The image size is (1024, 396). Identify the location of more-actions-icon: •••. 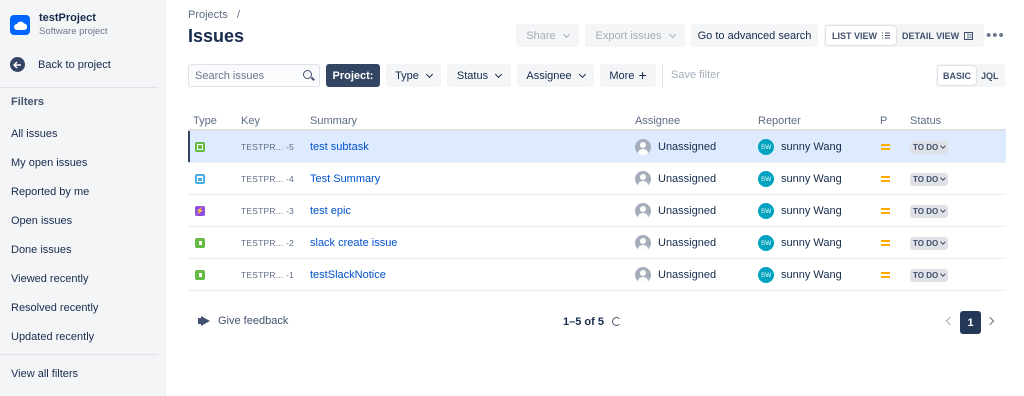
(995, 35).